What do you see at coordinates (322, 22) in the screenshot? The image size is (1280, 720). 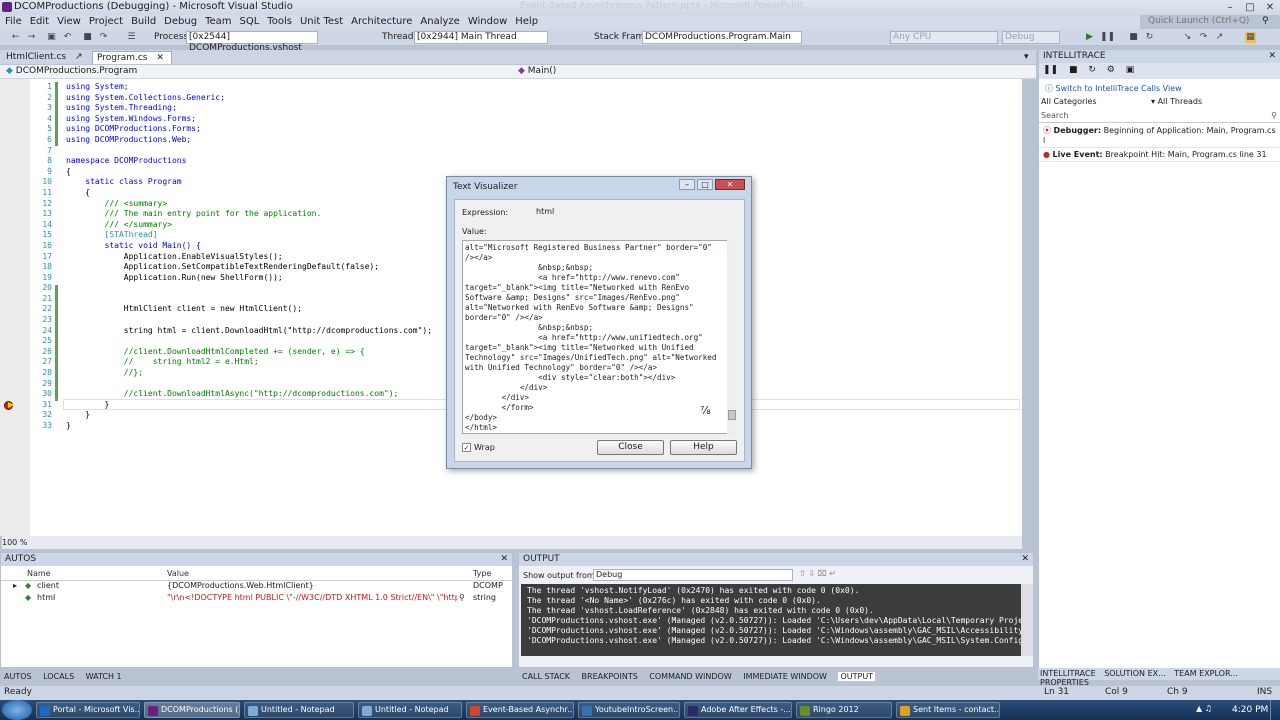 I see `menu-unit-test: Unit Test` at bounding box center [322, 22].